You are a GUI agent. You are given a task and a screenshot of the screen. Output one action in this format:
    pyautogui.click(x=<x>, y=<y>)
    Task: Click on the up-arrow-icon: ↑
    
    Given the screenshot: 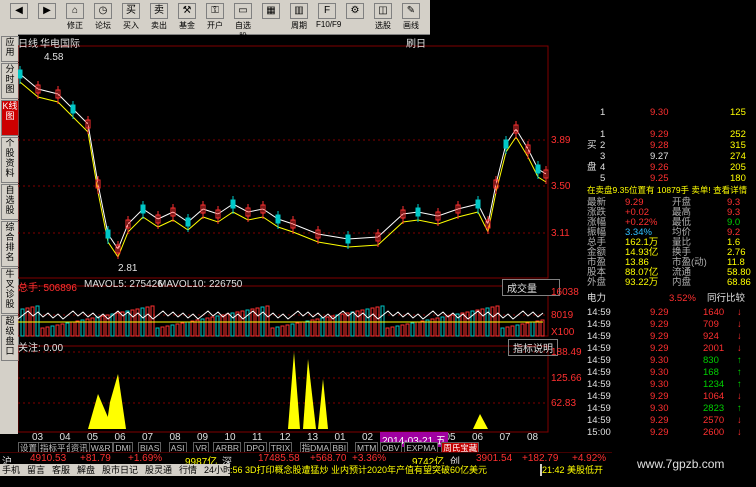 What is the action you would take?
    pyautogui.click(x=739, y=360)
    